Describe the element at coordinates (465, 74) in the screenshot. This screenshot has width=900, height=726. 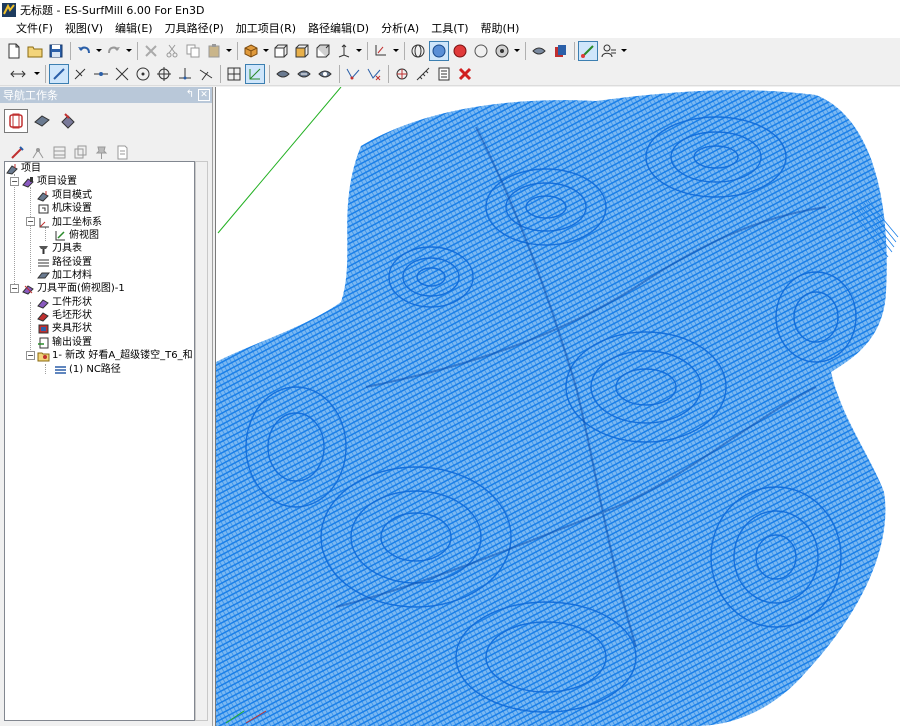
I see `close-red-x-icon` at that location.